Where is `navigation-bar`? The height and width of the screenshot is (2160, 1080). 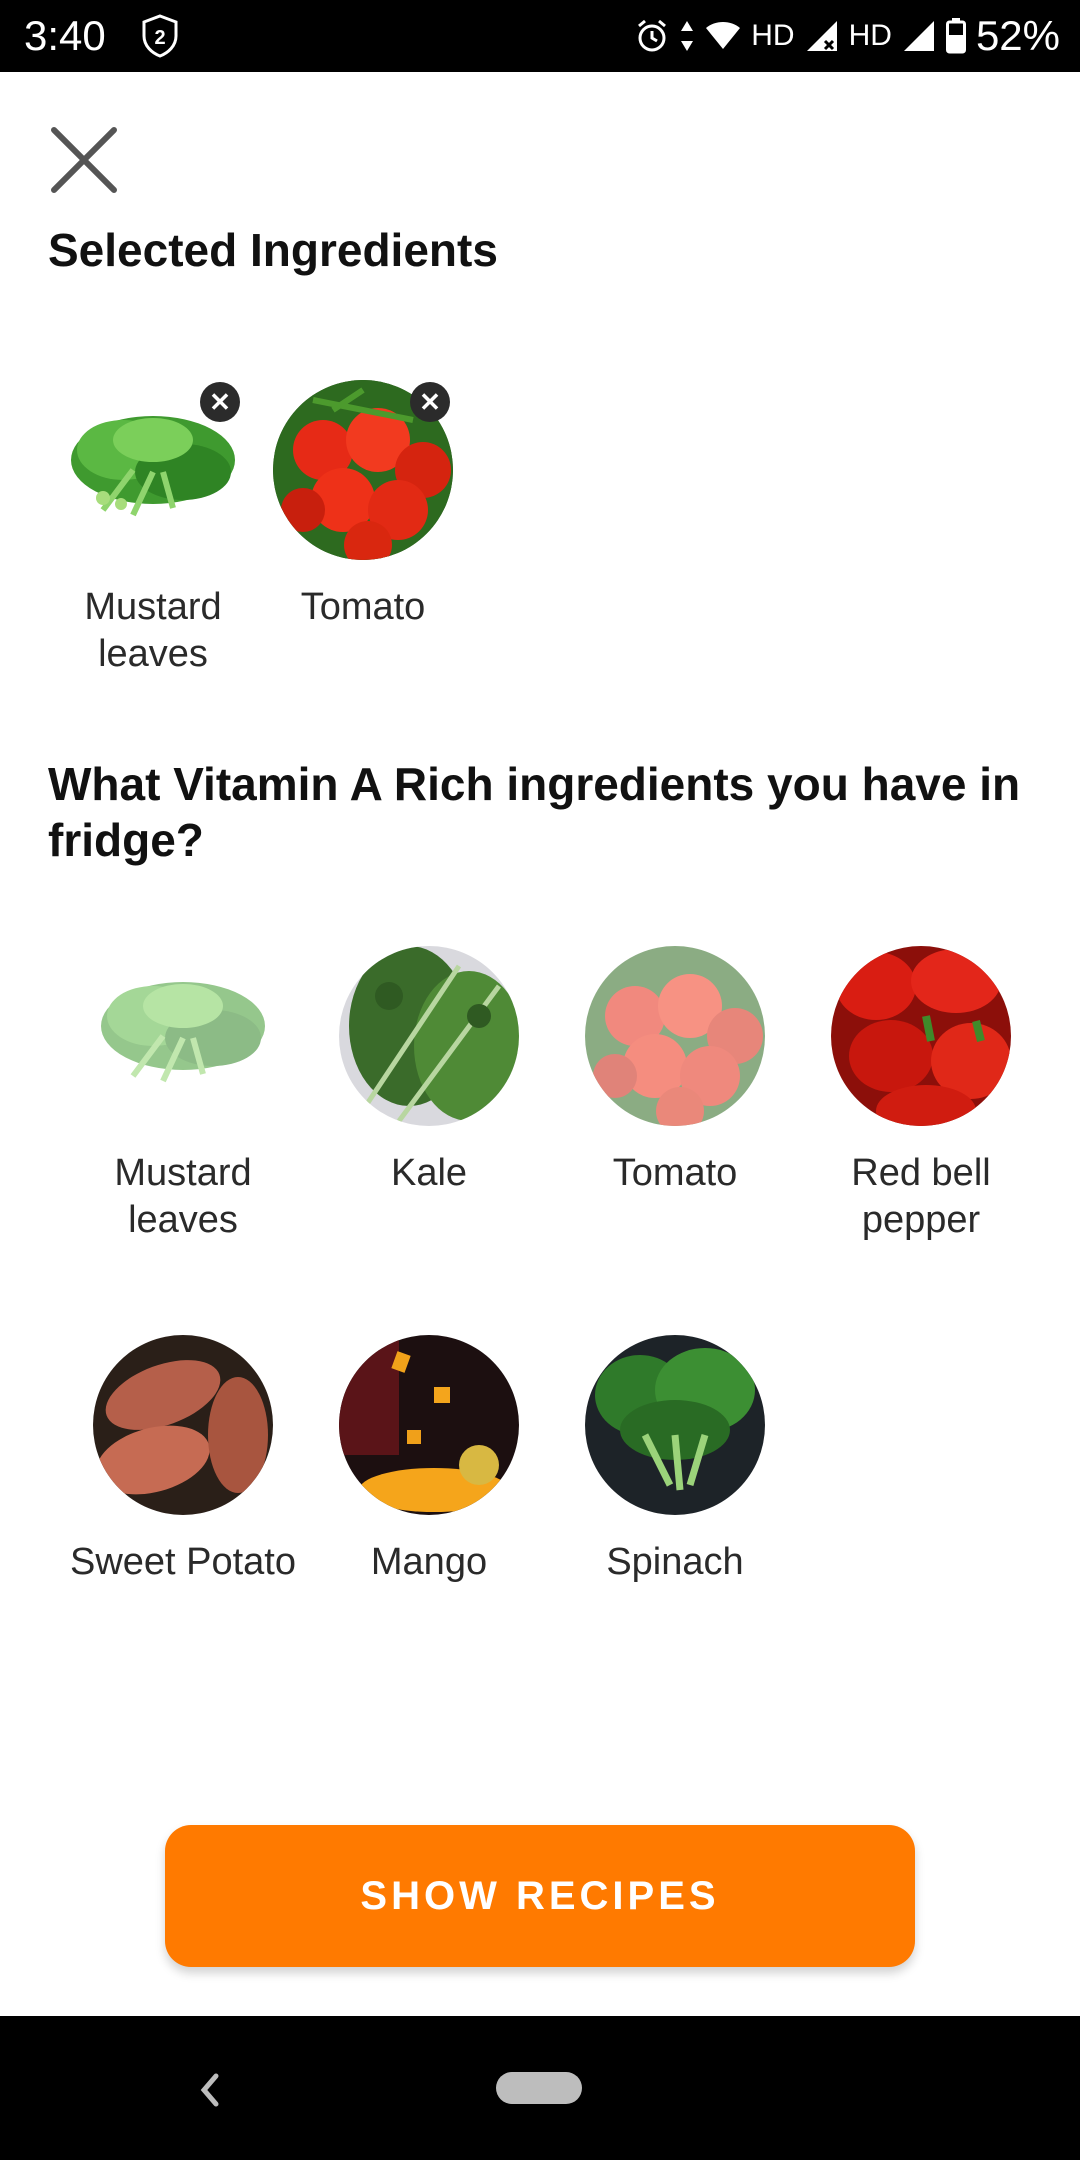 navigation-bar is located at coordinates (540, 2088).